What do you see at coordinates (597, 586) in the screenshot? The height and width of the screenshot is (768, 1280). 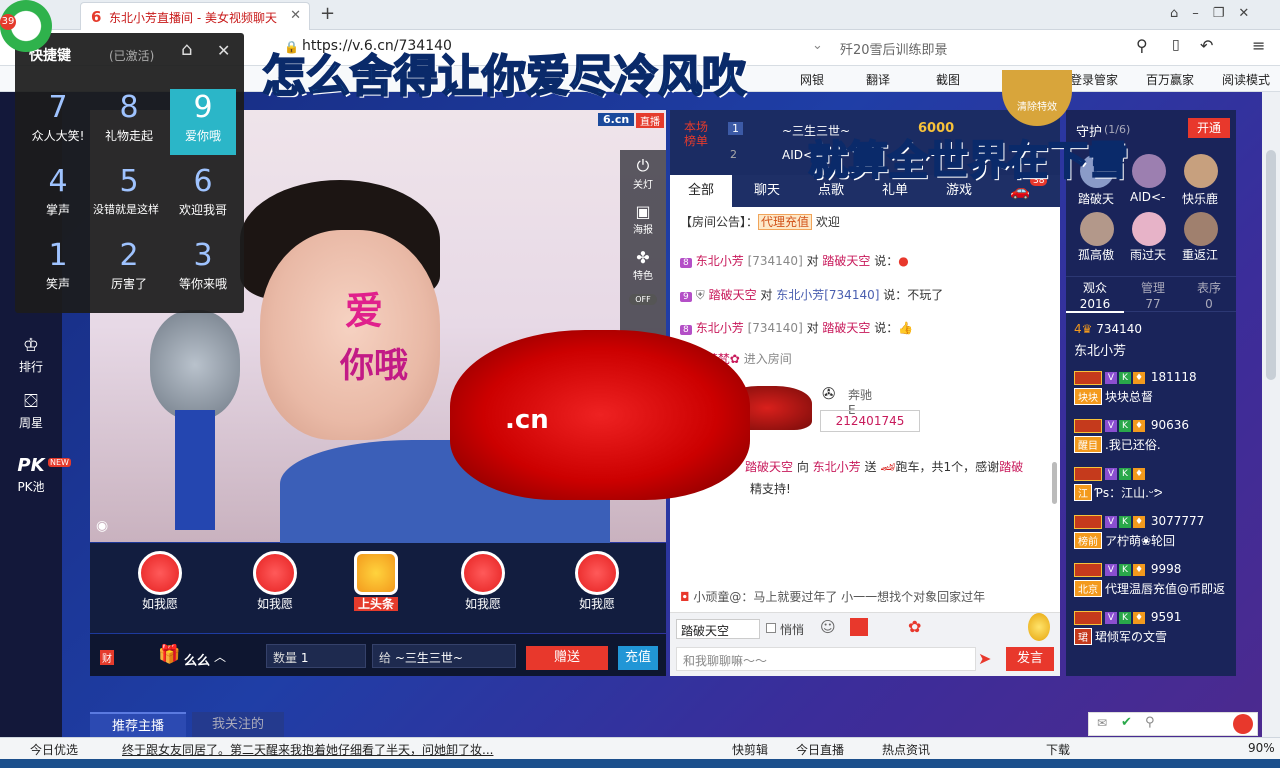 I see `wish-gift-4: 如我愿` at bounding box center [597, 586].